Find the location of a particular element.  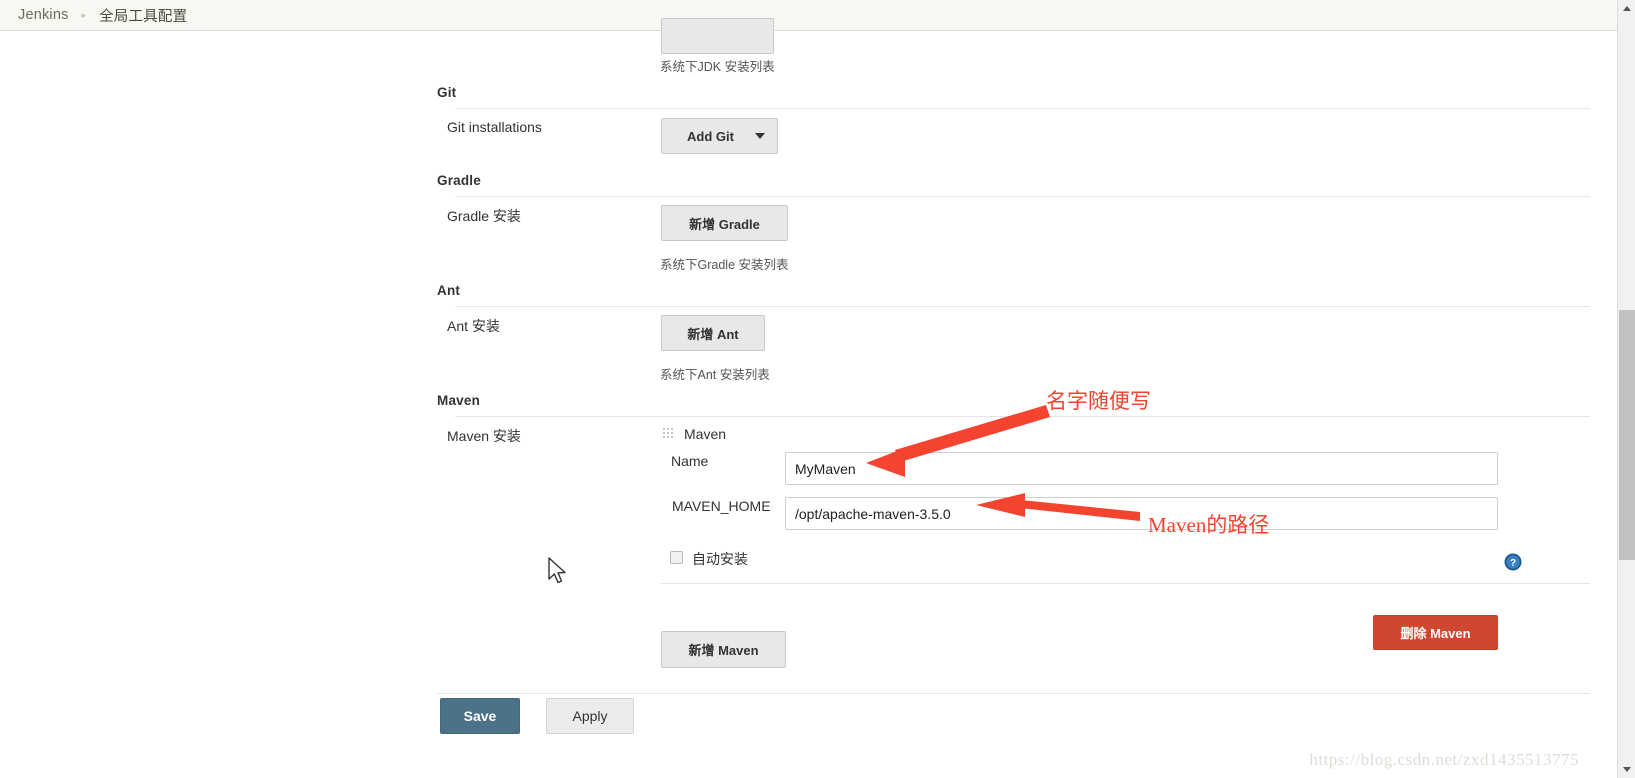

scrollbar-thumb is located at coordinates (1627, 435).